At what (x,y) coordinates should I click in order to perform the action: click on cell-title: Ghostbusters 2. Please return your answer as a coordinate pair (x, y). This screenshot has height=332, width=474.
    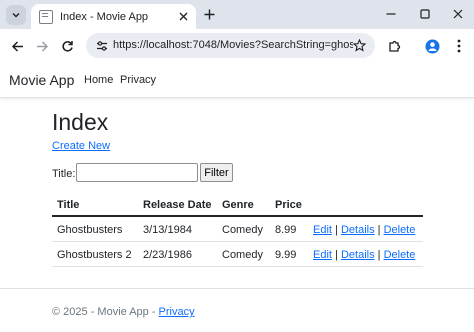
    Looking at the image, I should click on (94, 255).